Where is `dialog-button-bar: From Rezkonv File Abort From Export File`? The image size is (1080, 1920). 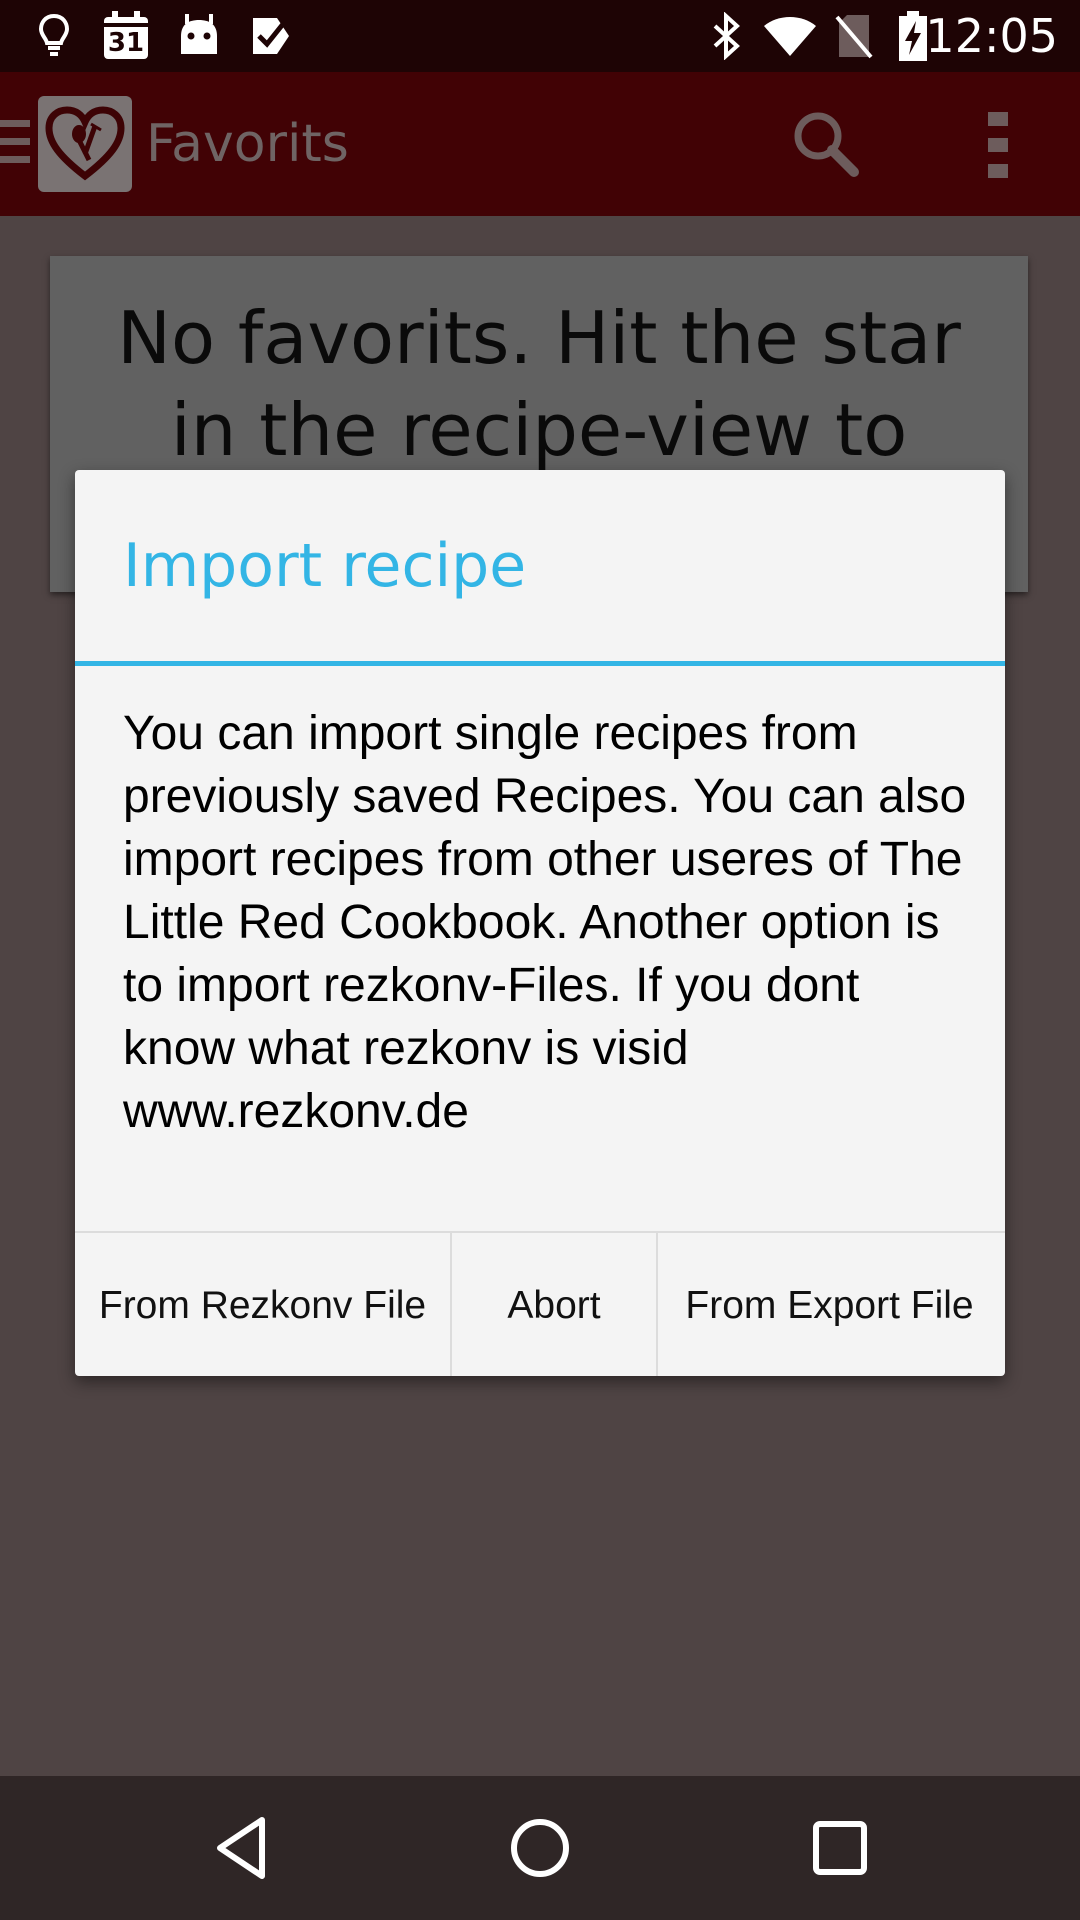 dialog-button-bar: From Rezkonv File Abort From Export File is located at coordinates (540, 1303).